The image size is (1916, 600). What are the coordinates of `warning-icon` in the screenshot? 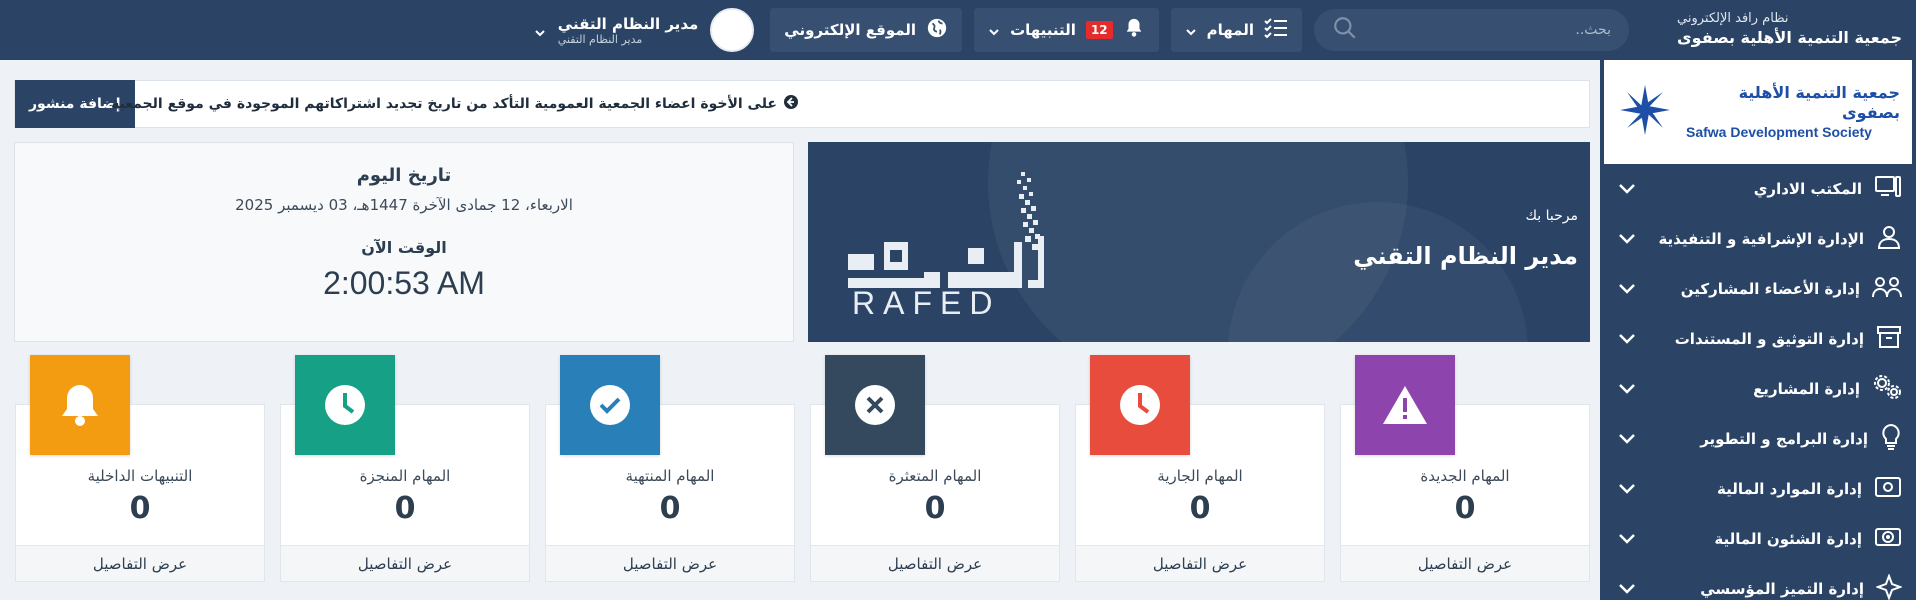 It's located at (1405, 405).